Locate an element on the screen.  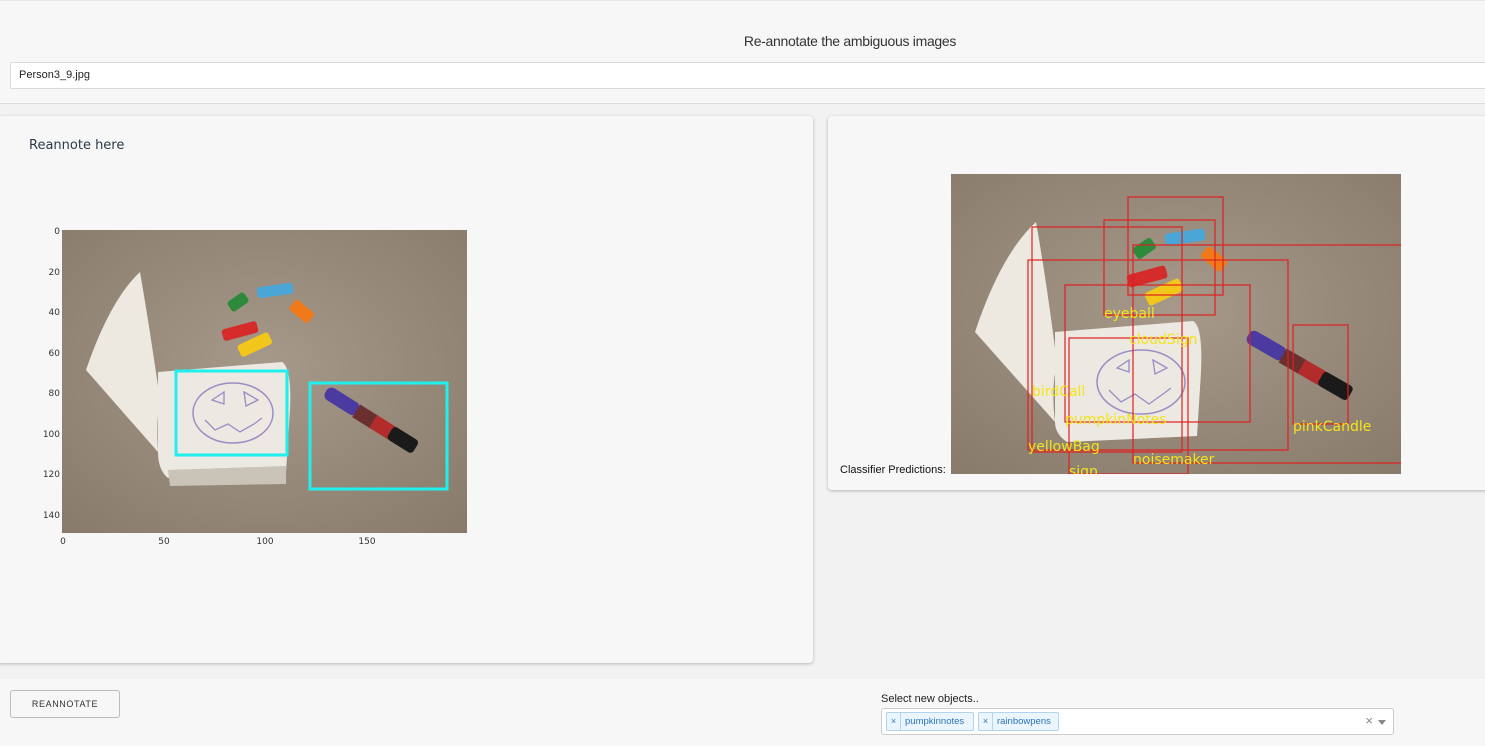
selected-object-tag: × rainbowpens is located at coordinates (1018, 721).